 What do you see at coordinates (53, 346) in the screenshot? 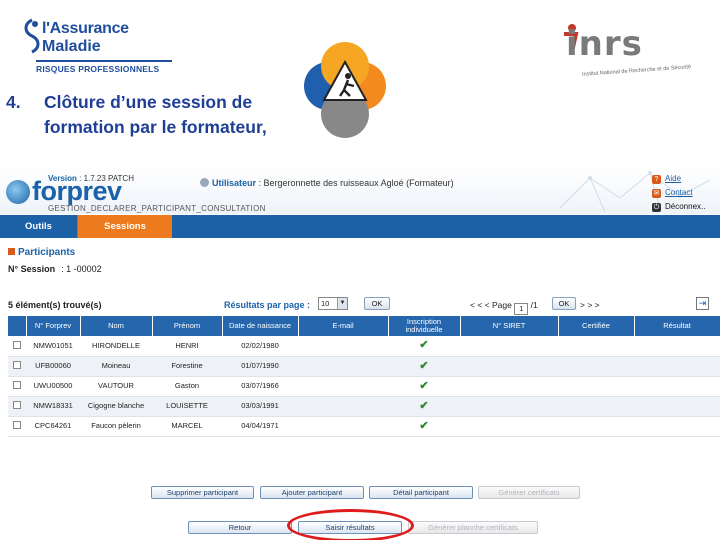
I see `cell-forprev: NMW01051` at bounding box center [53, 346].